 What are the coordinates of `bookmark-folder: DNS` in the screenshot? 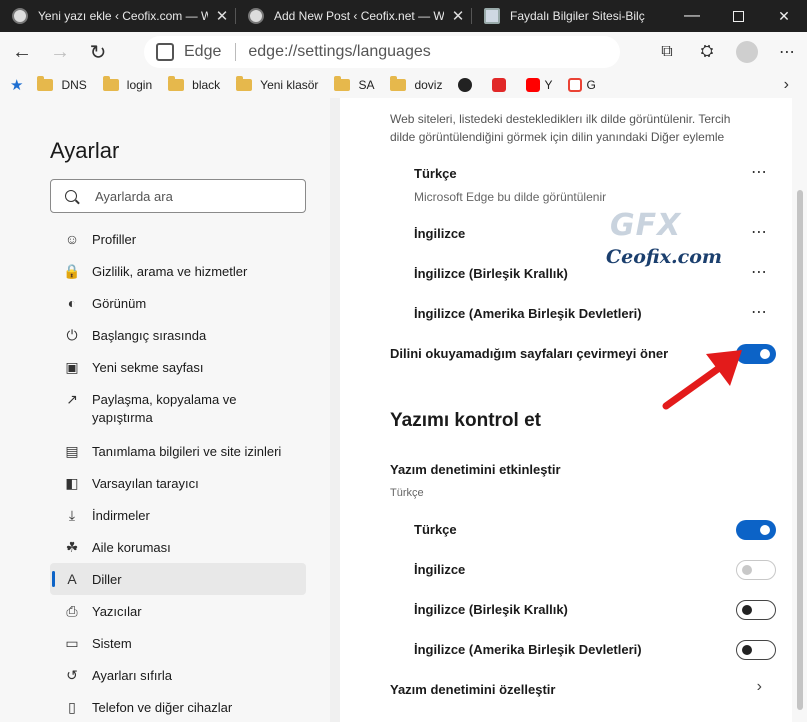 It's located at (62, 84).